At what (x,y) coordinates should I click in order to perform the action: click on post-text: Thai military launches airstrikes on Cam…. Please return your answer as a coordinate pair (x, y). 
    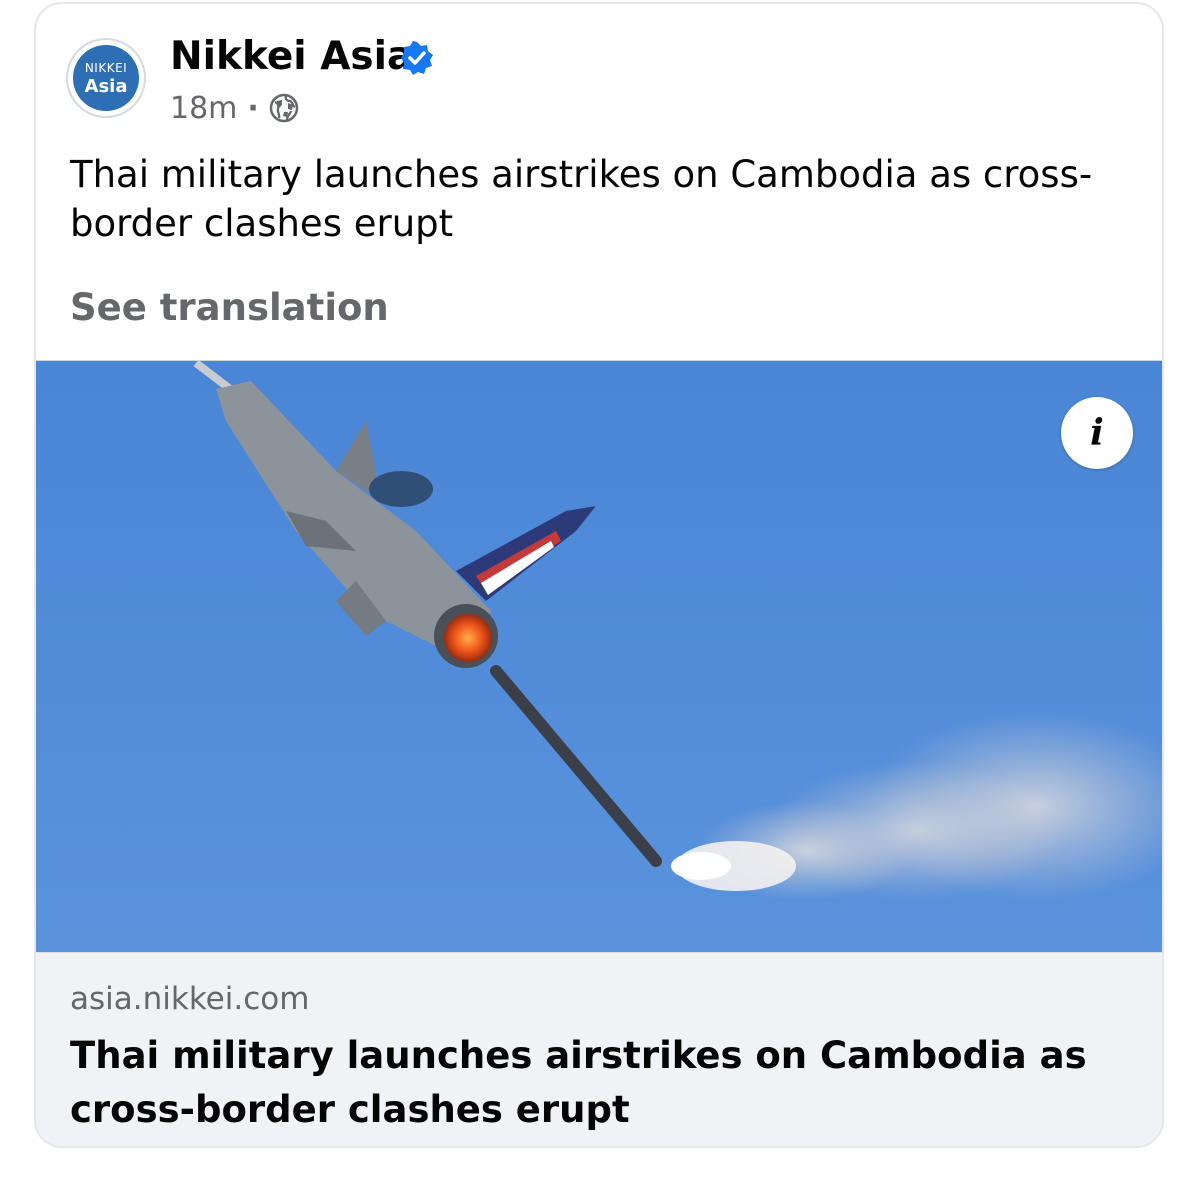
    Looking at the image, I should click on (581, 199).